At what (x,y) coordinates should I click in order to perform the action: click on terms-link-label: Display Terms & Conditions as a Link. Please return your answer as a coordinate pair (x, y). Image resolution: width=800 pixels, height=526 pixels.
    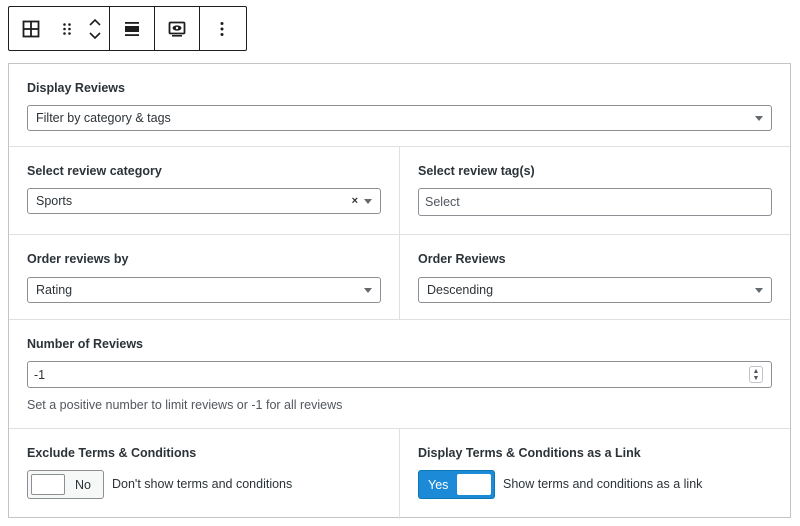
    Looking at the image, I should click on (529, 453).